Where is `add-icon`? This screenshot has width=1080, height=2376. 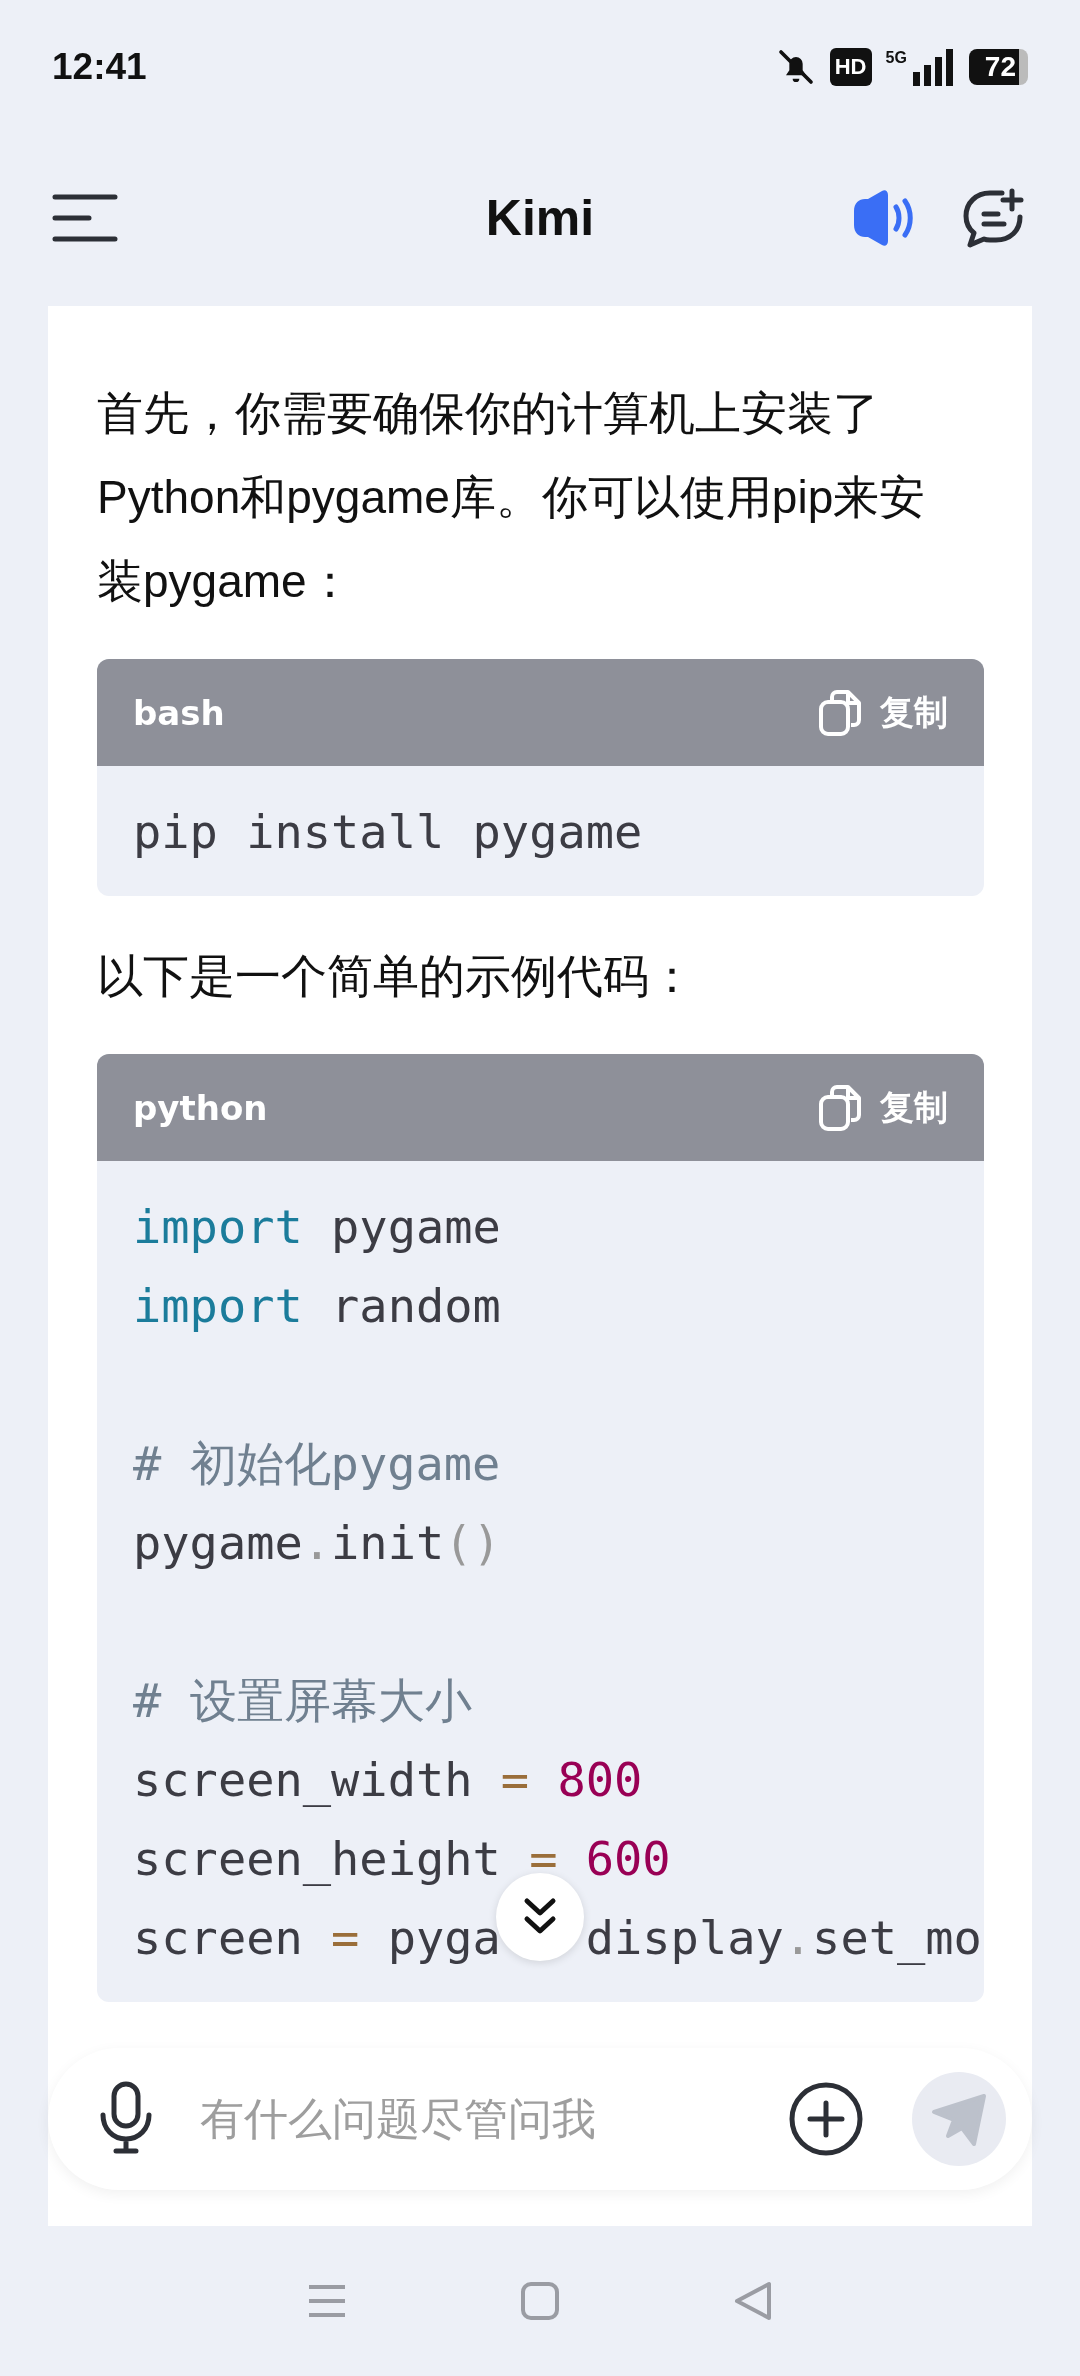
add-icon is located at coordinates (826, 2119).